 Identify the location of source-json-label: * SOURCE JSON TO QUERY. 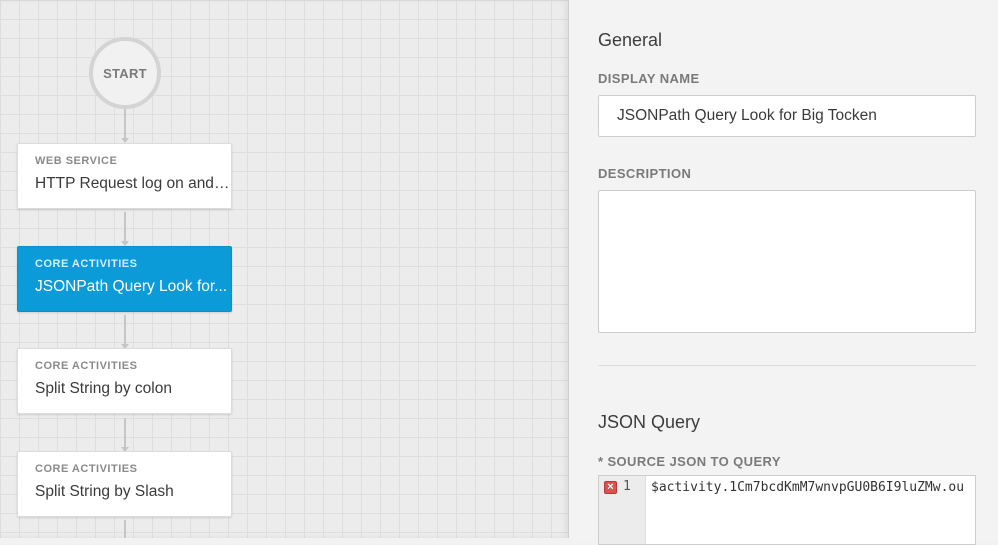
(689, 461).